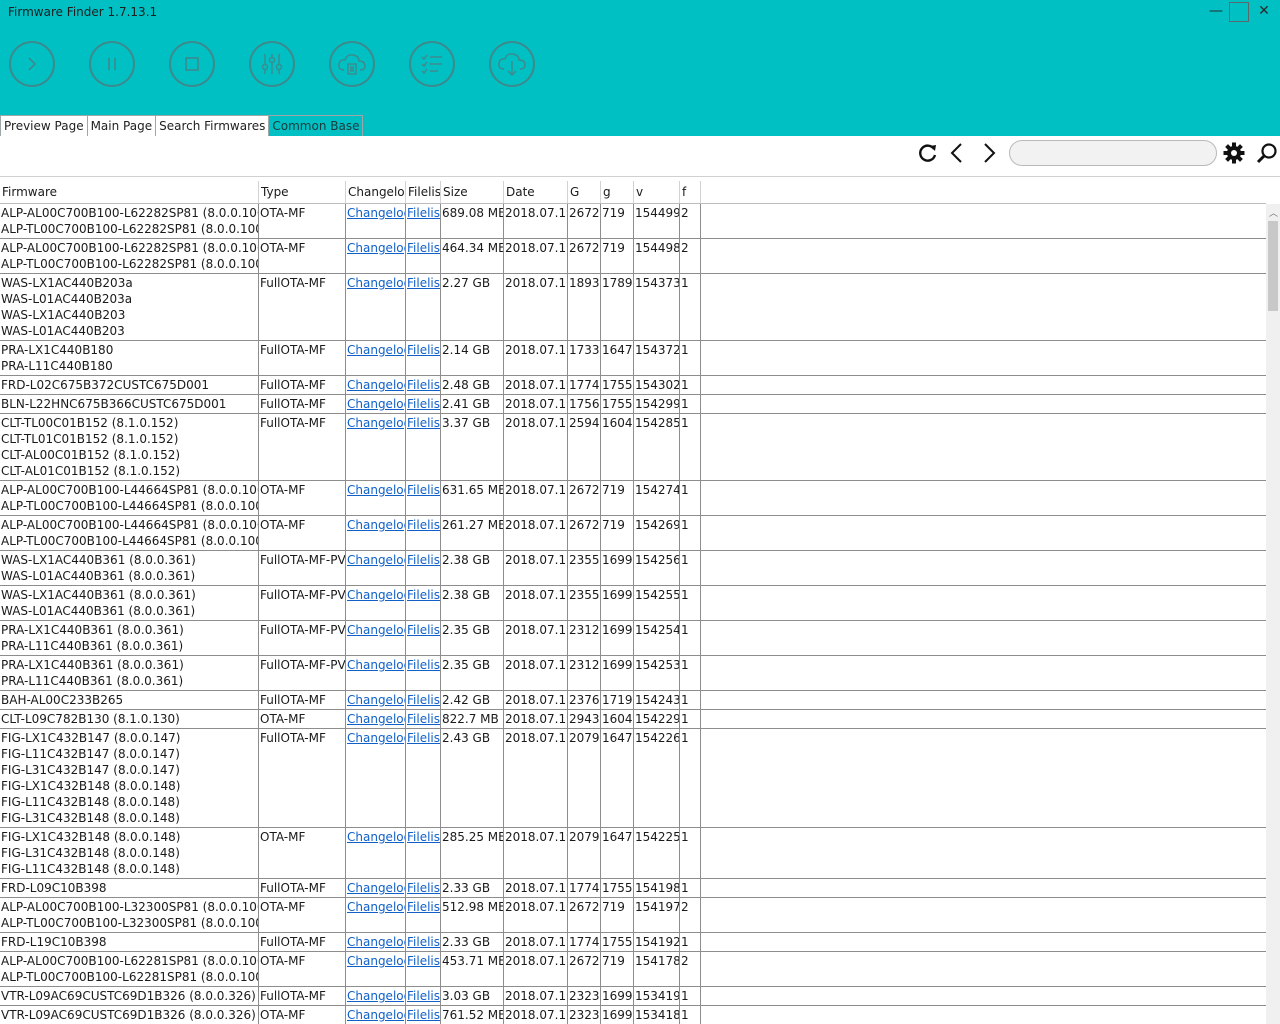 This screenshot has width=1280, height=1024. Describe the element at coordinates (212, 125) in the screenshot. I see `tab-search-firmwares: Search Firmwares` at that location.